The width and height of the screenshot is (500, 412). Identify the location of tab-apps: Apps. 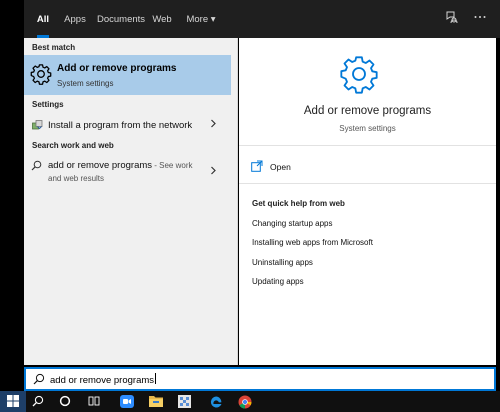
(75, 19).